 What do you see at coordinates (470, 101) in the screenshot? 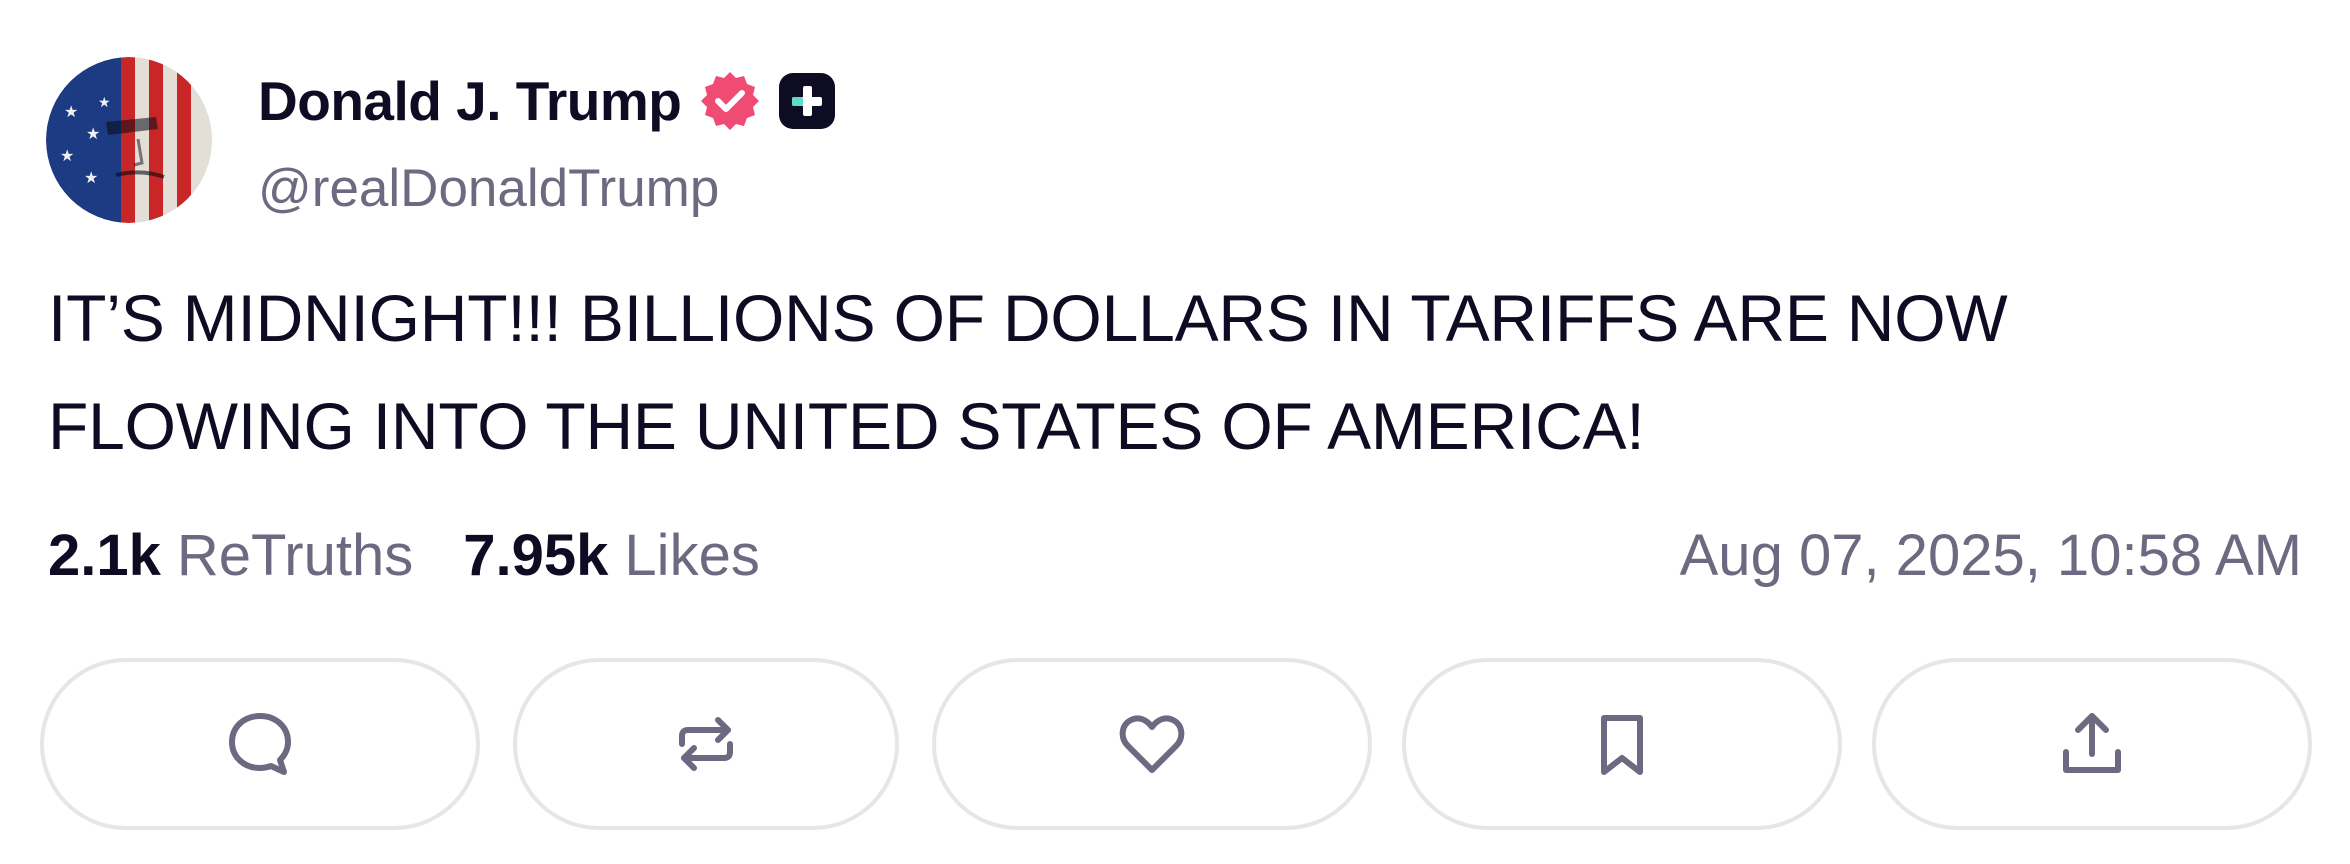
I see `author-display-name: Donald J. Trump` at bounding box center [470, 101].